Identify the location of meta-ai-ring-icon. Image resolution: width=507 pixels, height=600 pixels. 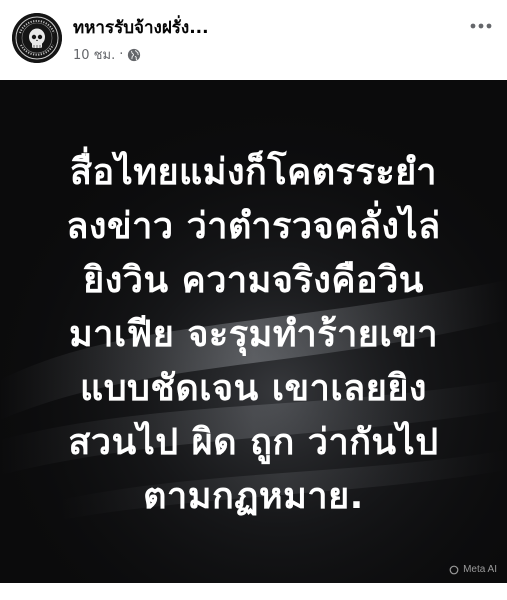
(454, 569).